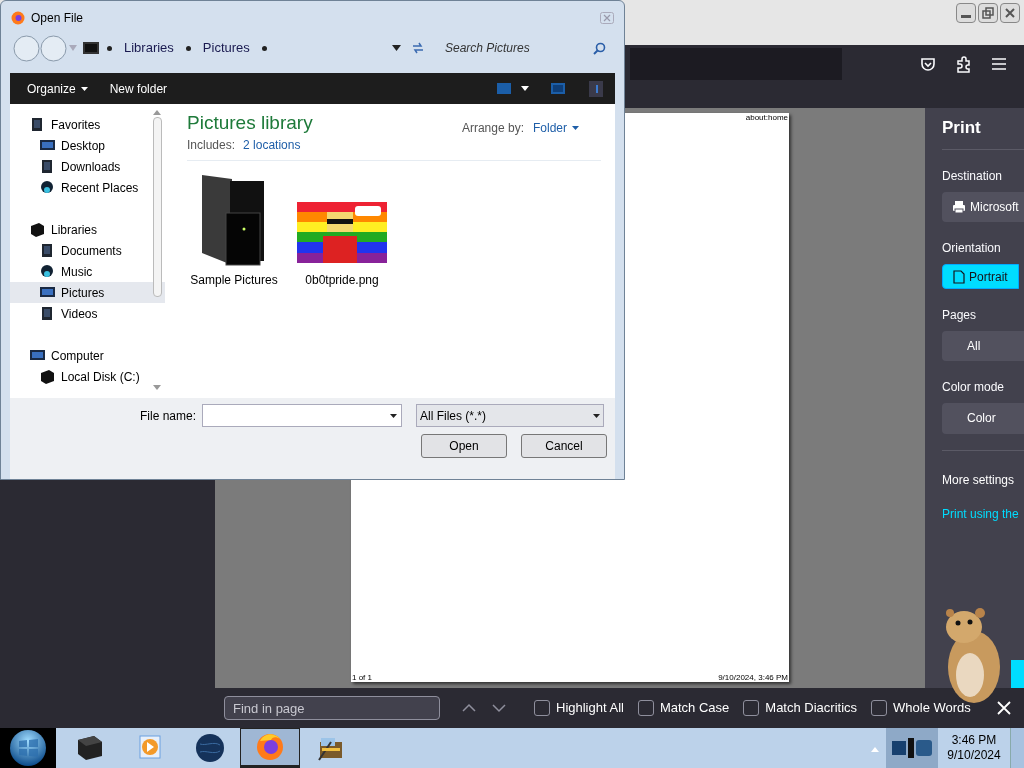  Describe the element at coordinates (964, 64) in the screenshot. I see `puzzle-icon` at that location.